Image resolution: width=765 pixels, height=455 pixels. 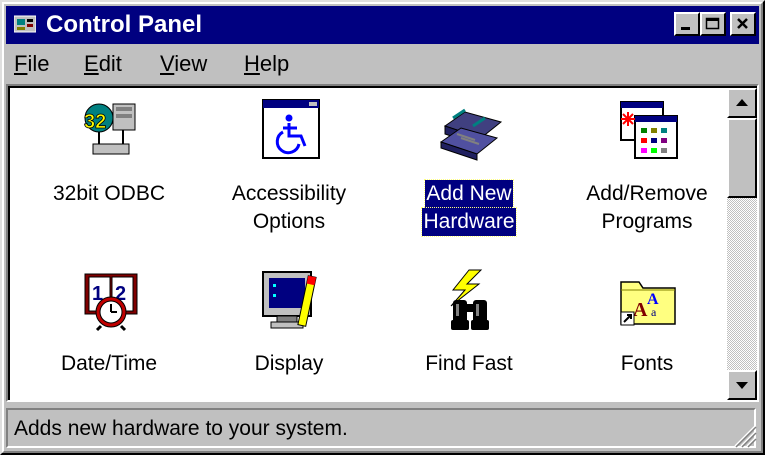 What do you see at coordinates (647, 173) in the screenshot?
I see `item-add-remove-programs: Add/Remove Programs` at bounding box center [647, 173].